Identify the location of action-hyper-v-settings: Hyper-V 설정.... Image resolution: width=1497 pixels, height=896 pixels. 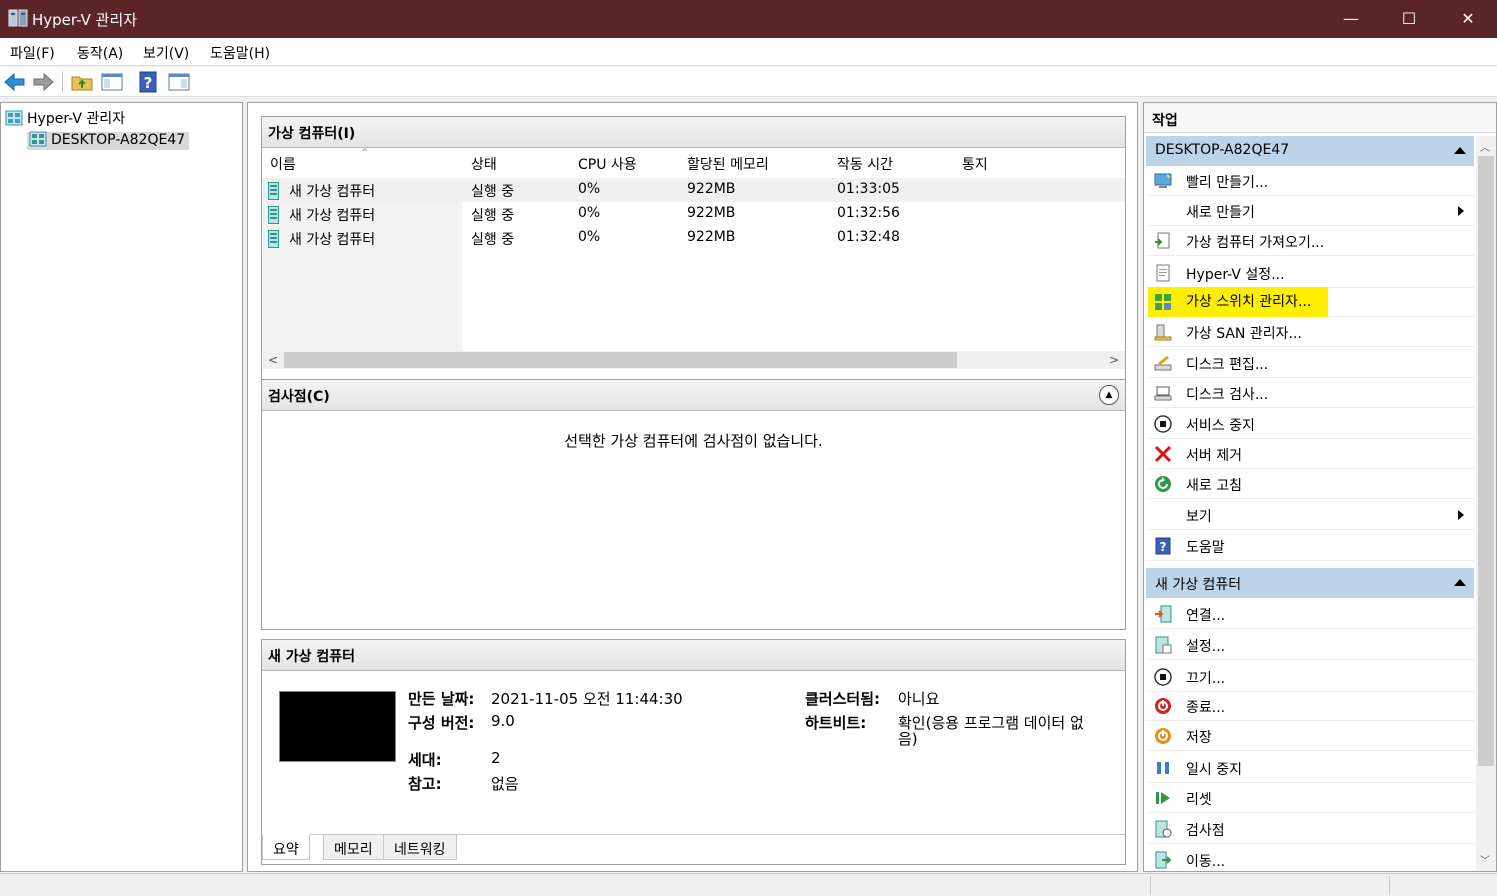
(1310, 273).